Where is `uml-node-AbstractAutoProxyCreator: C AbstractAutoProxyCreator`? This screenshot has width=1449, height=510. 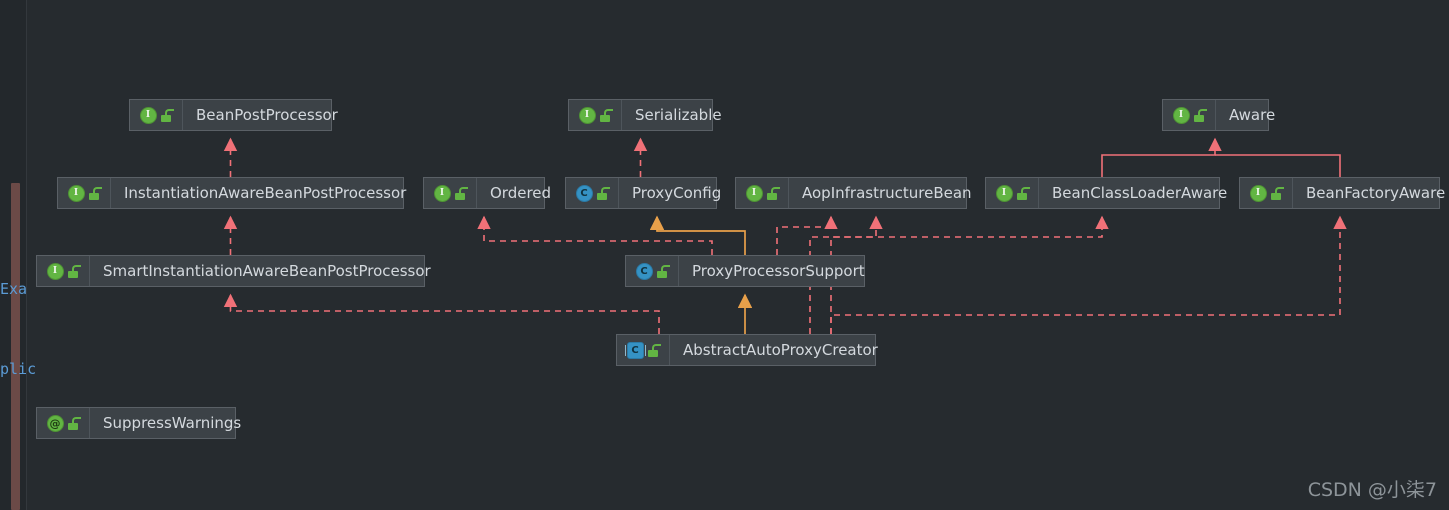 uml-node-AbstractAutoProxyCreator: C AbstractAutoProxyCreator is located at coordinates (747, 350).